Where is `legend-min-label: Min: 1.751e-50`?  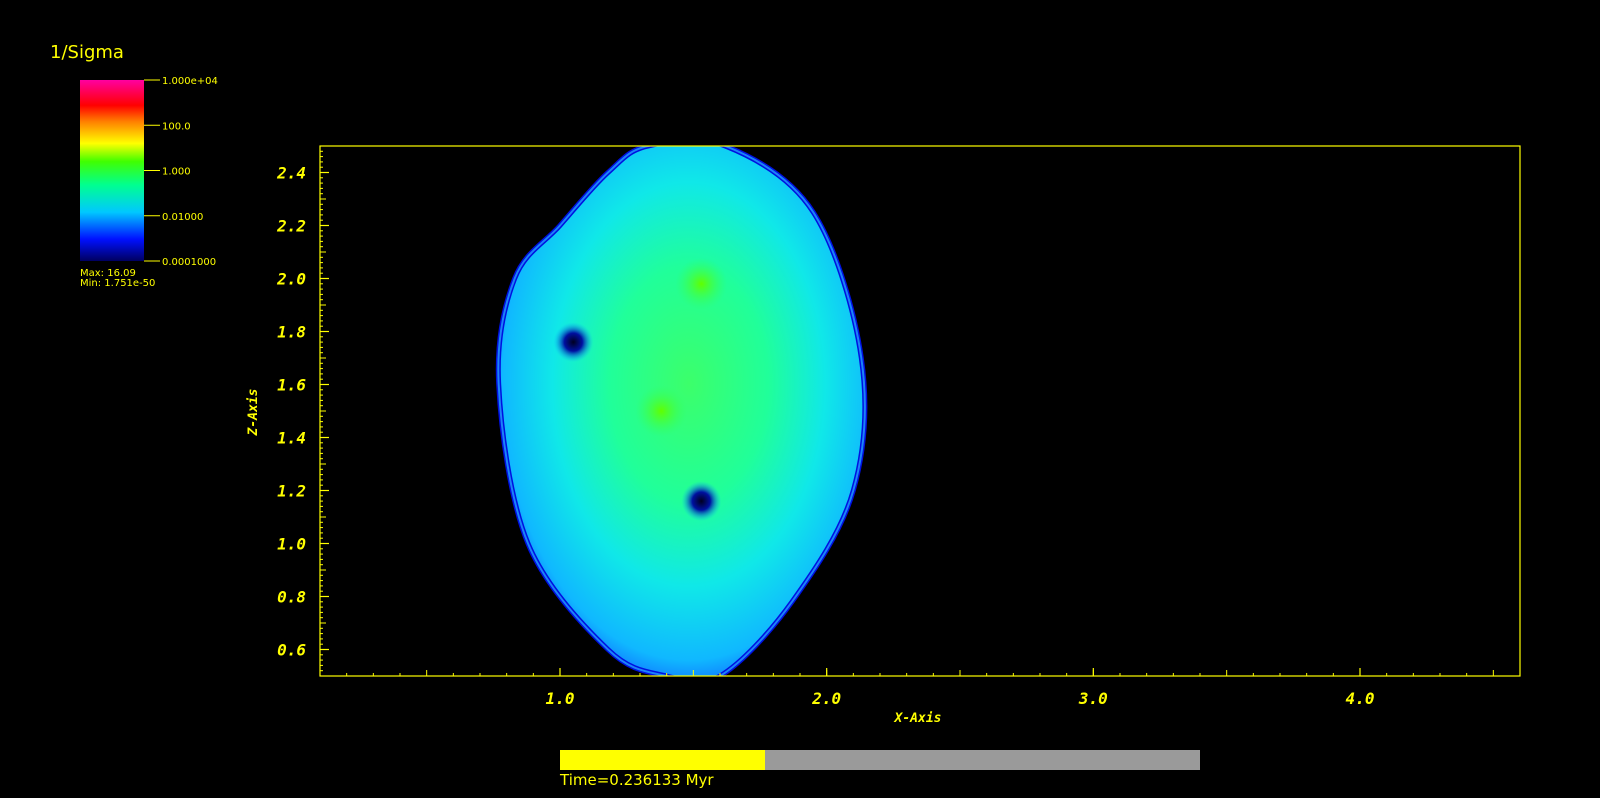 legend-min-label: Min: 1.751e-50 is located at coordinates (117, 283).